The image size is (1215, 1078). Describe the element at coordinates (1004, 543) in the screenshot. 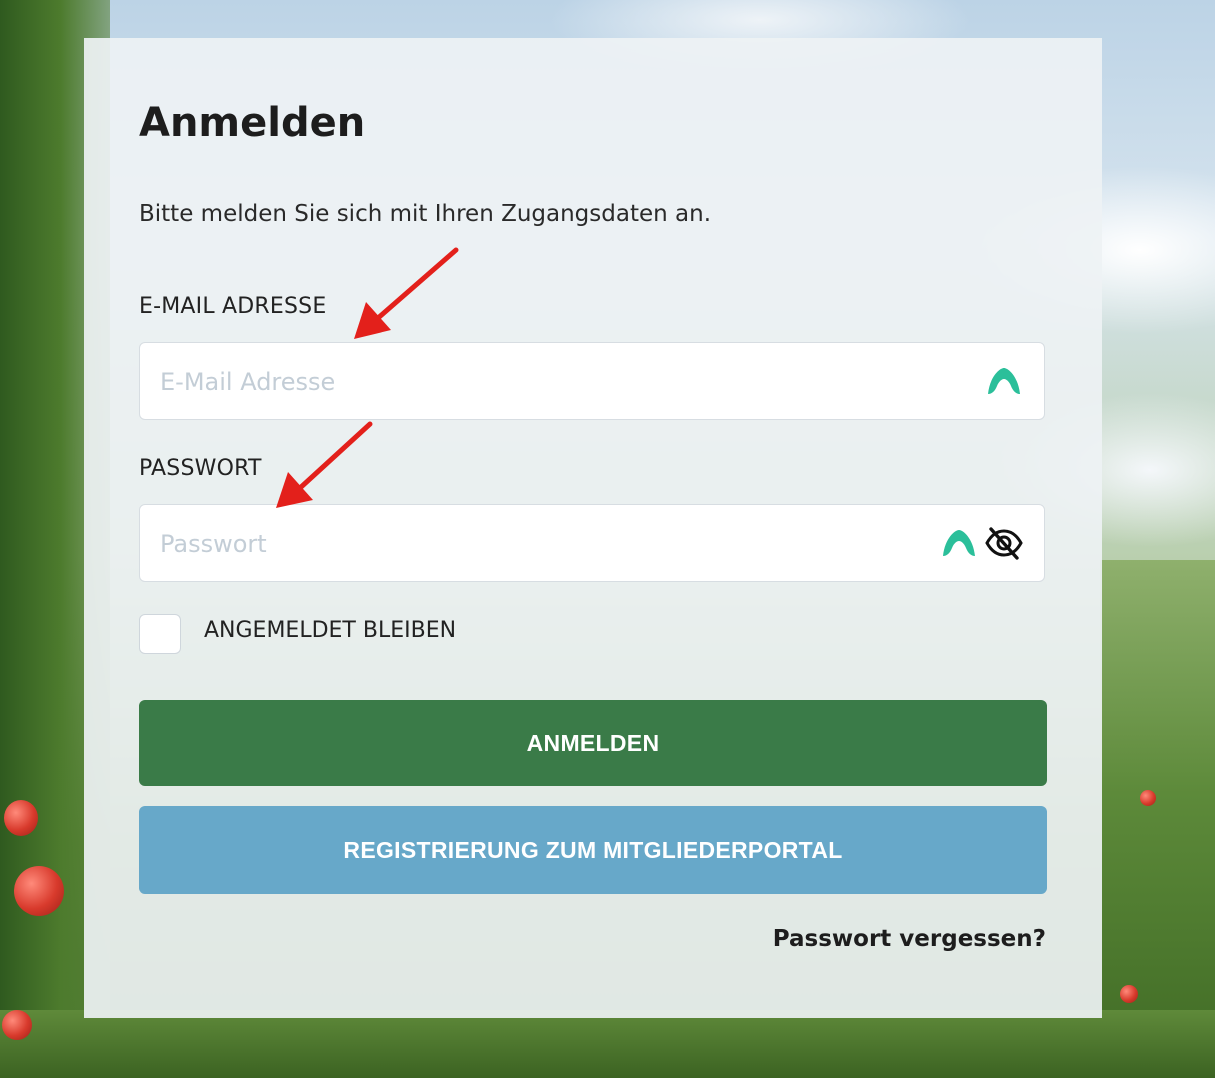

I see `eye-slash-icon` at that location.